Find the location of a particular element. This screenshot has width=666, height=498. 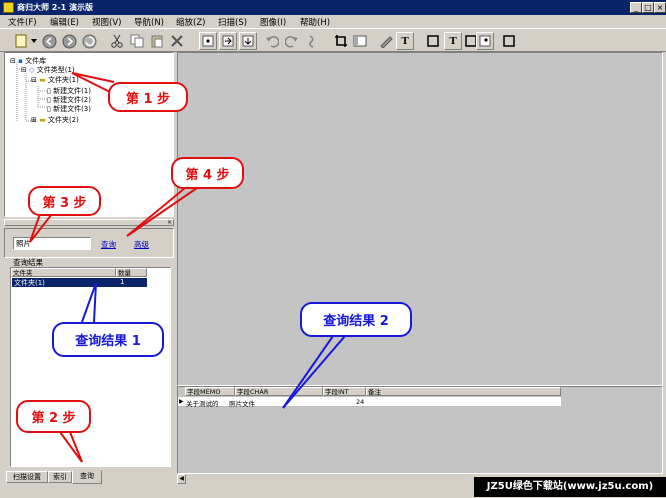

callout-result-2: 查询结果 2 is located at coordinates (356, 319).